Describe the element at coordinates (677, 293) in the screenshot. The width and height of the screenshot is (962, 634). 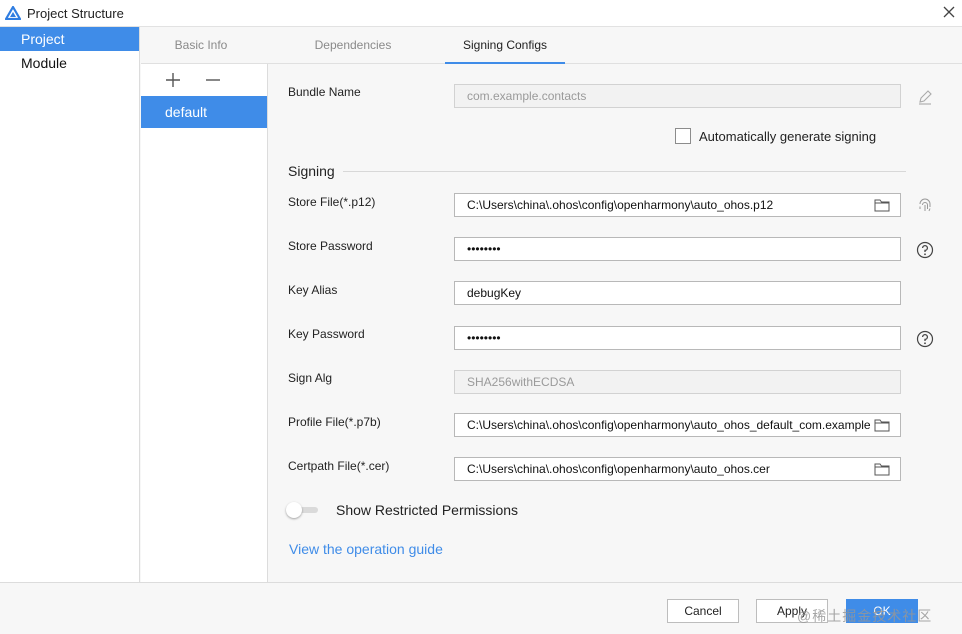
I see `key-alias-field: debugKey` at that location.